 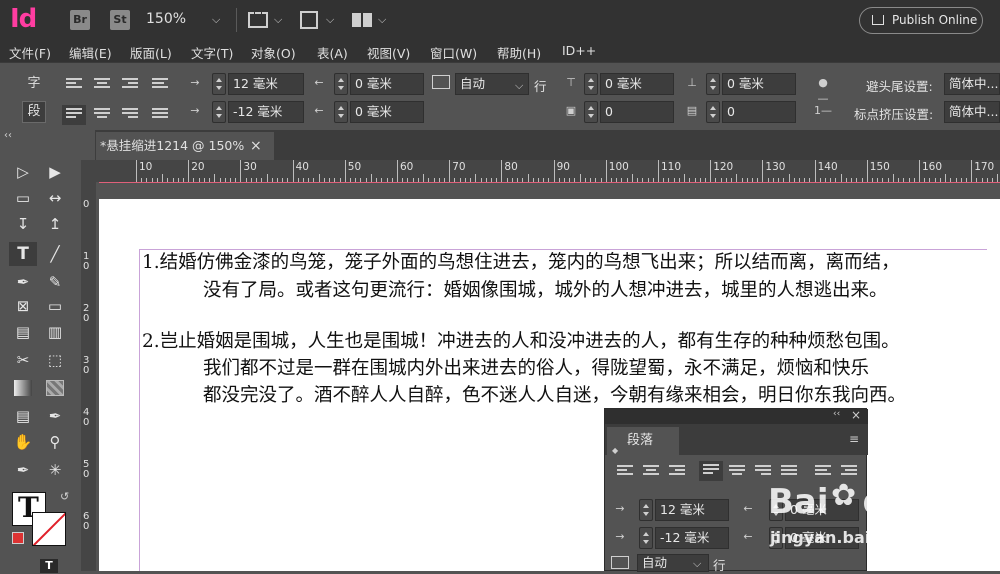 I want to click on zoom-tool-icon: ⚲, so click(x=55, y=442).